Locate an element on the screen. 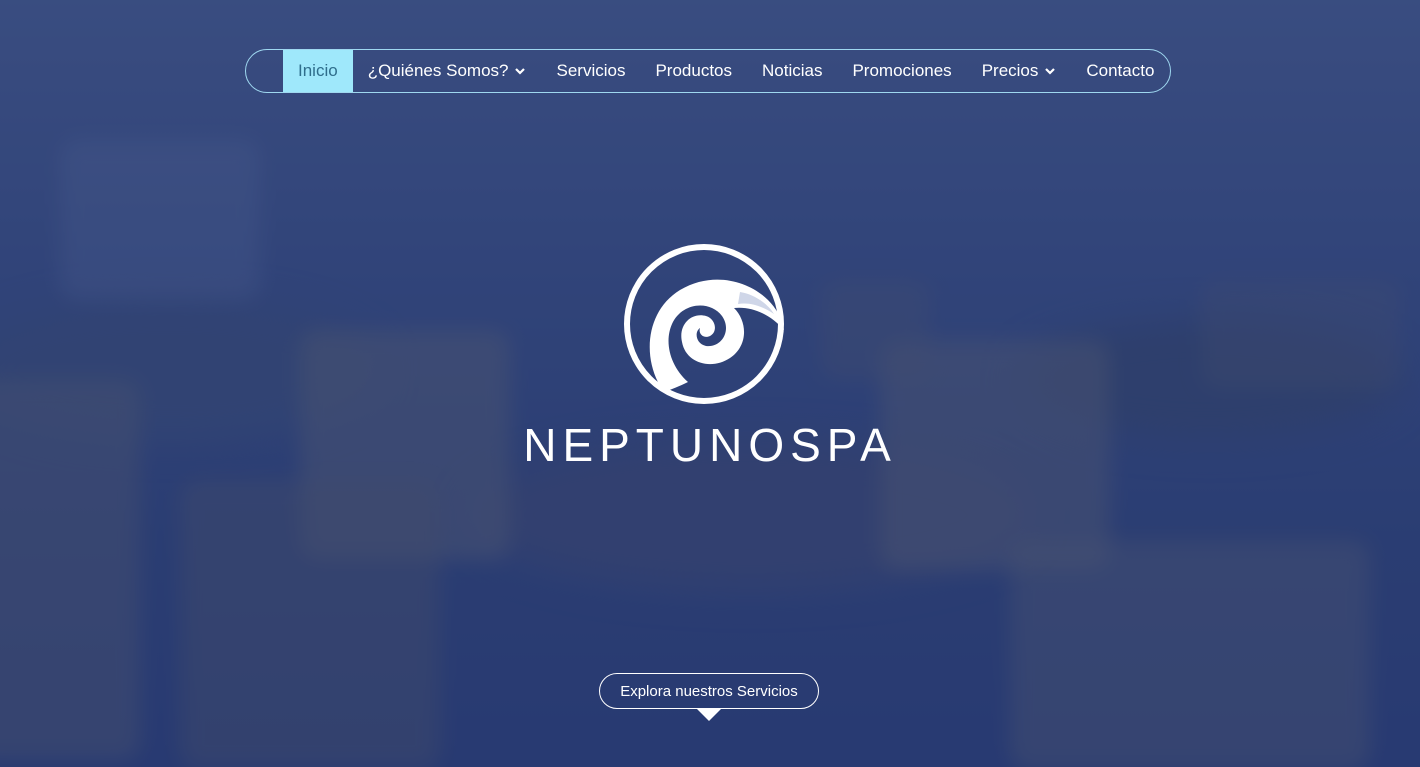 The width and height of the screenshot is (1420, 767). nav-item-label: Promociones is located at coordinates (902, 70).